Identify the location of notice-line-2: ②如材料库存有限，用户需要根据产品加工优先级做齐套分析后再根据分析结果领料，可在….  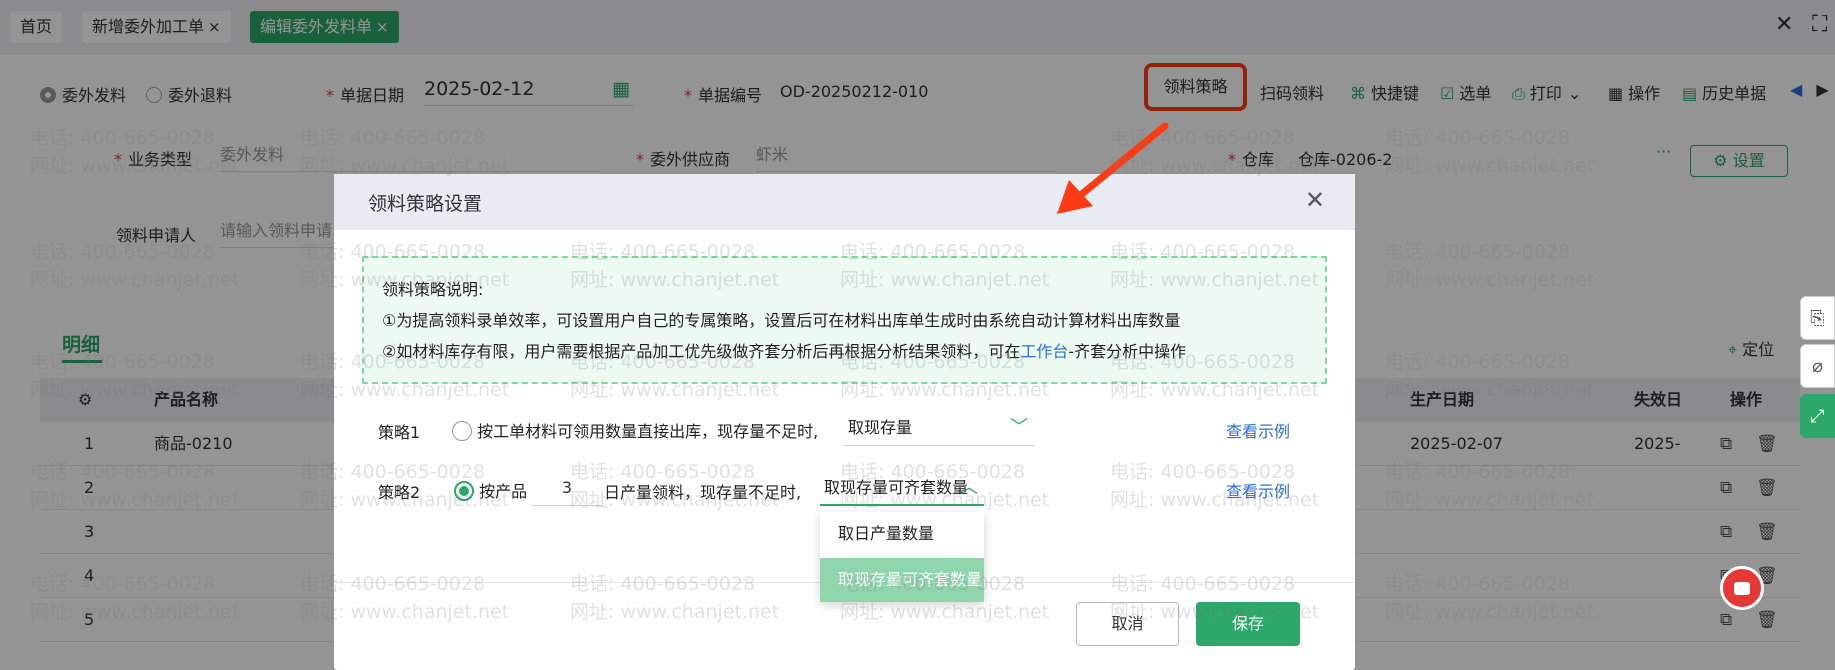
(784, 351).